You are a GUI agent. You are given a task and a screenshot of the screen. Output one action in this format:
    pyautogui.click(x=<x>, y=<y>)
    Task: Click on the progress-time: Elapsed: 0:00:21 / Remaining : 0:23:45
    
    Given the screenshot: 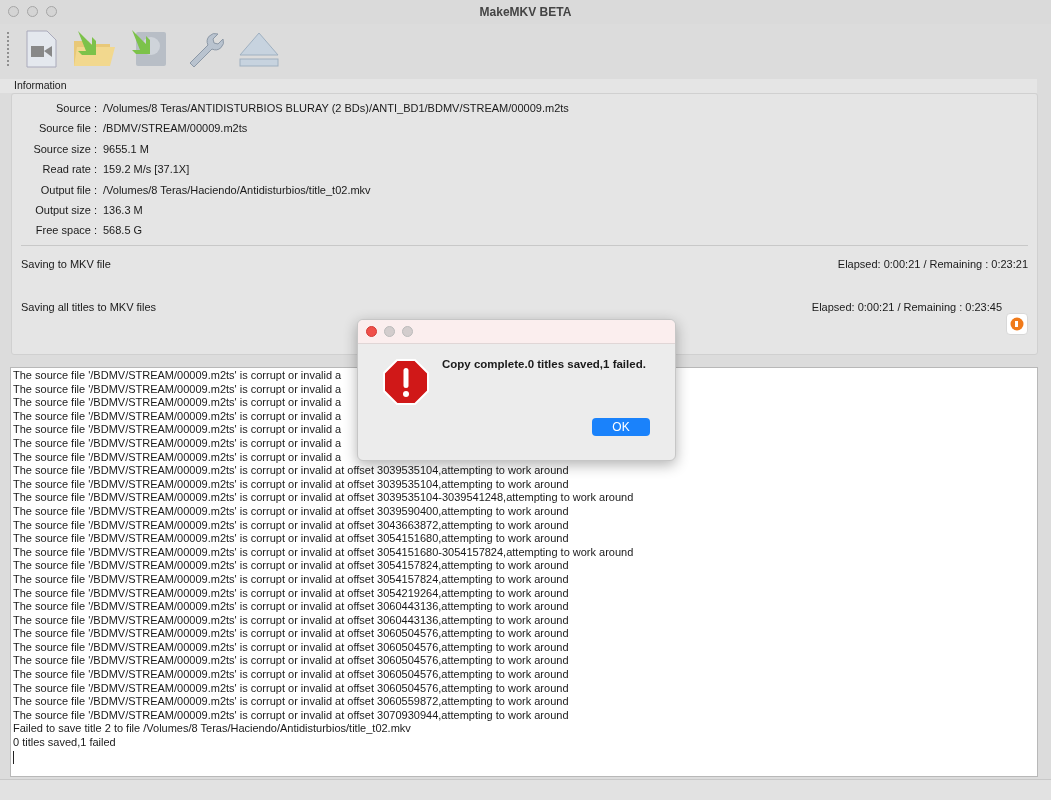 What is the action you would take?
    pyautogui.click(x=906, y=307)
    